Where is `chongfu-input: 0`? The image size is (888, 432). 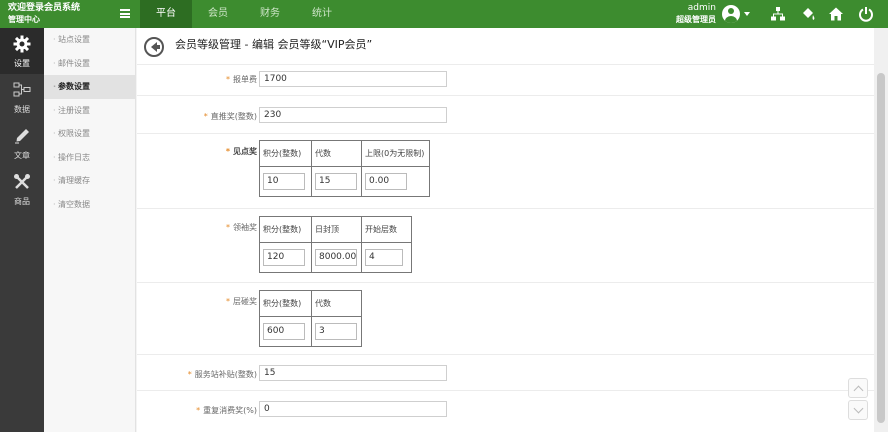 chongfu-input: 0 is located at coordinates (353, 409).